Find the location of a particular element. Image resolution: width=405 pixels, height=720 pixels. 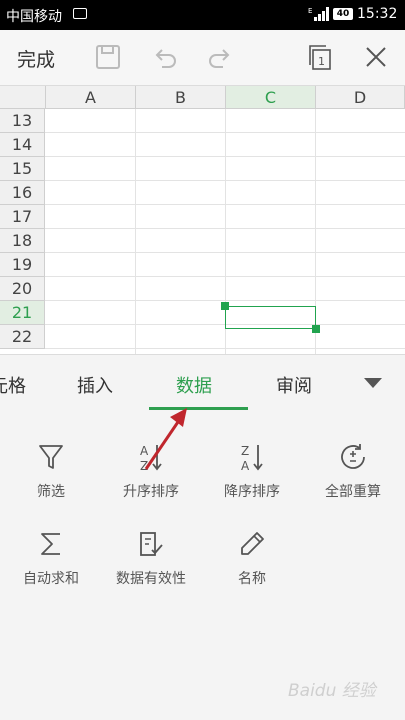

sort-ascending-label: 升序排序 is located at coordinates (151, 492).